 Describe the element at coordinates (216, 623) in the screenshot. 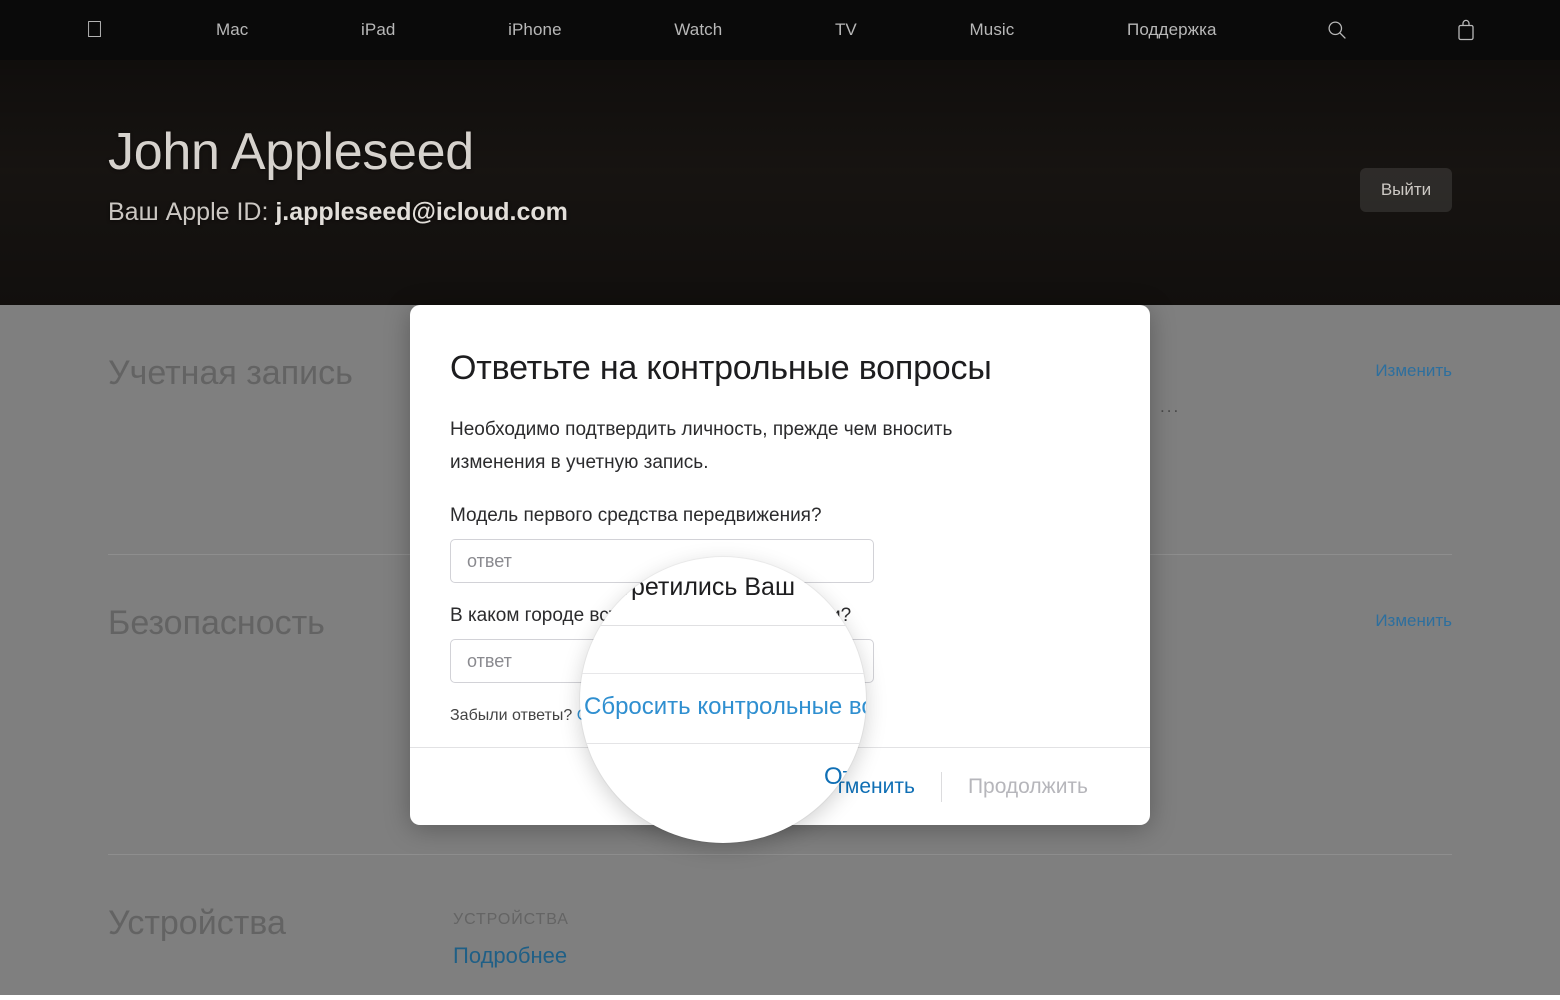

I see `section-security-title: Безопасность` at that location.